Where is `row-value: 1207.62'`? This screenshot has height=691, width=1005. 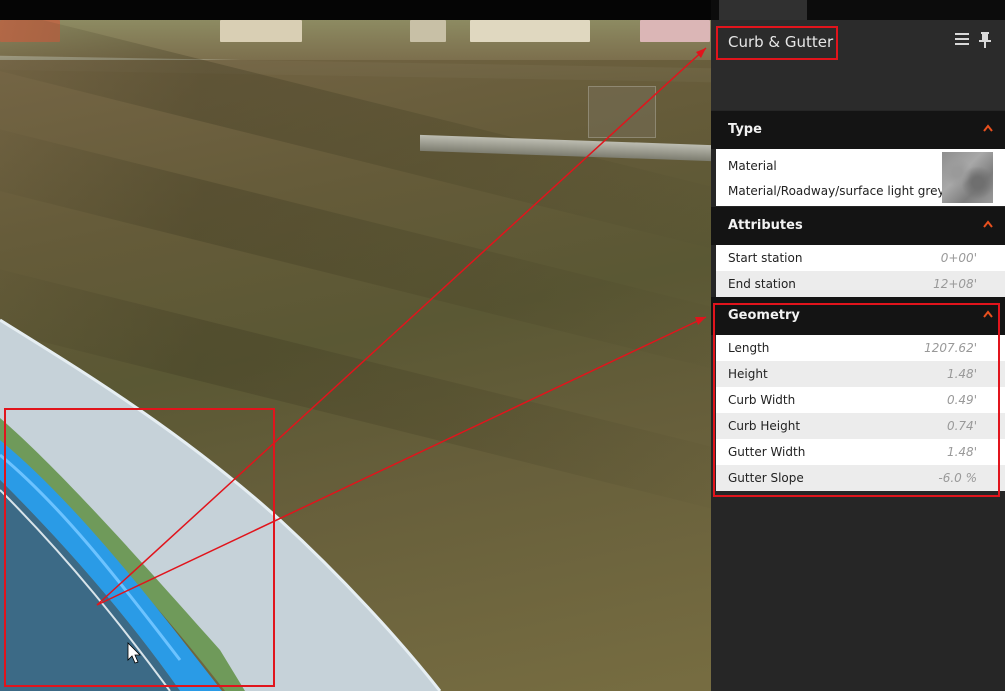 row-value: 1207.62' is located at coordinates (950, 348).